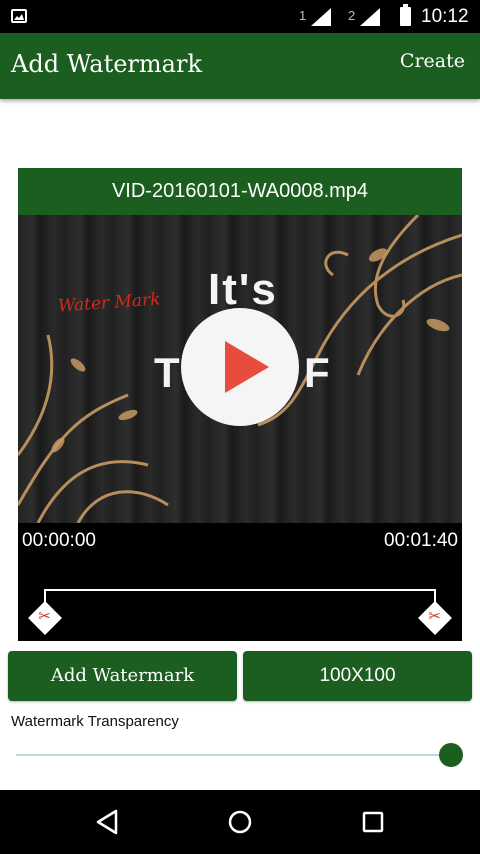  Describe the element at coordinates (432, 61) in the screenshot. I see `create-button: Create` at that location.